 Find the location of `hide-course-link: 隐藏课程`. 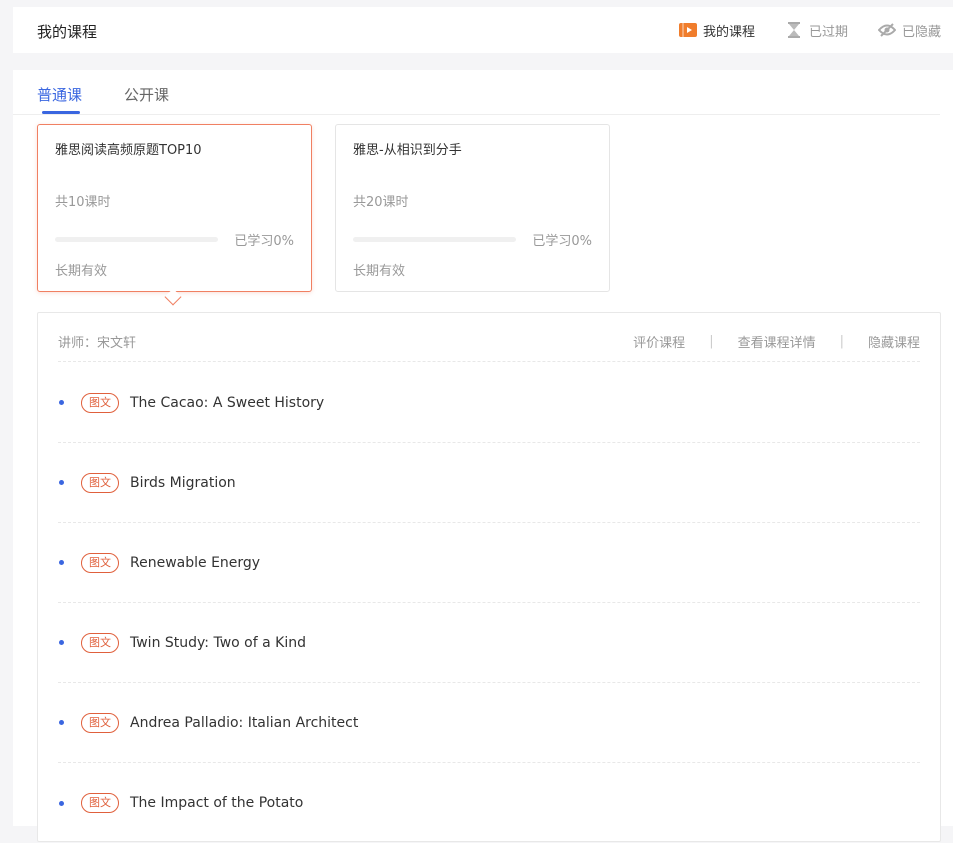

hide-course-link: 隐藏课程 is located at coordinates (894, 341).